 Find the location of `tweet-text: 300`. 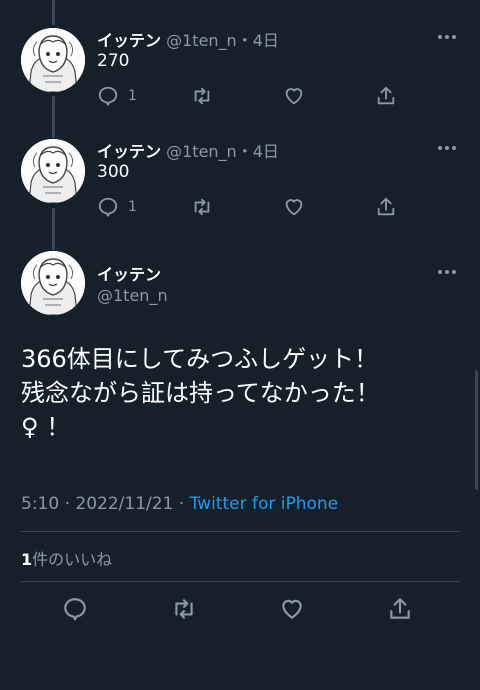

tweet-text: 300 is located at coordinates (113, 172).